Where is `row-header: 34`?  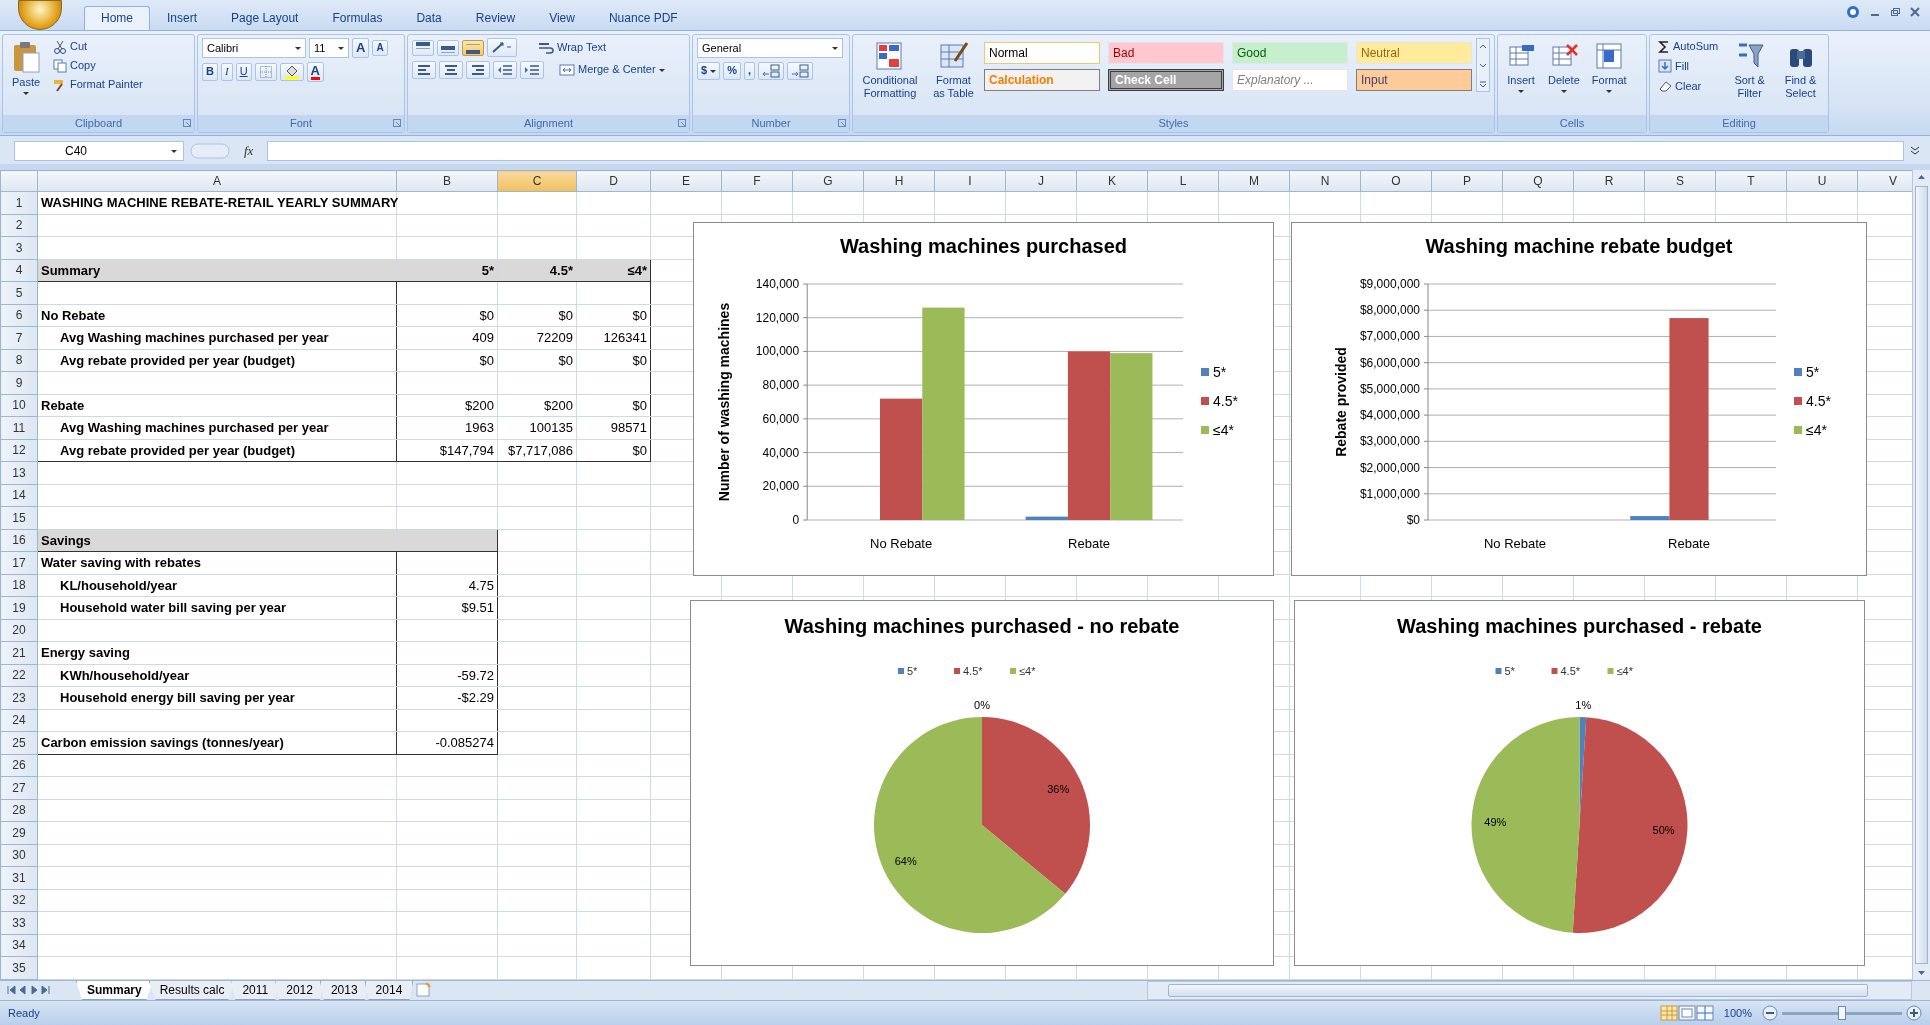 row-header: 34 is located at coordinates (19, 945).